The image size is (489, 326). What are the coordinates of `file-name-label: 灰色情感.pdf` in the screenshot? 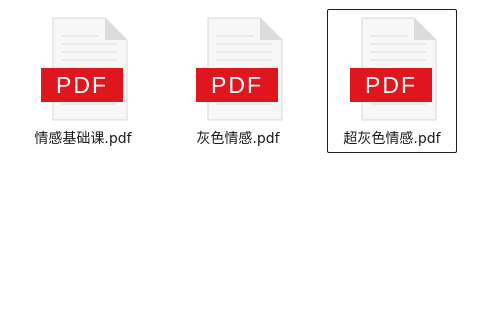 It's located at (238, 139).